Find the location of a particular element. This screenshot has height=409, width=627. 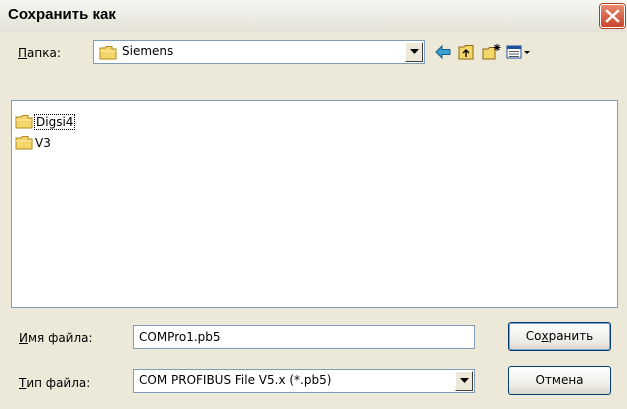

list-item-label: V3 is located at coordinates (43, 142).